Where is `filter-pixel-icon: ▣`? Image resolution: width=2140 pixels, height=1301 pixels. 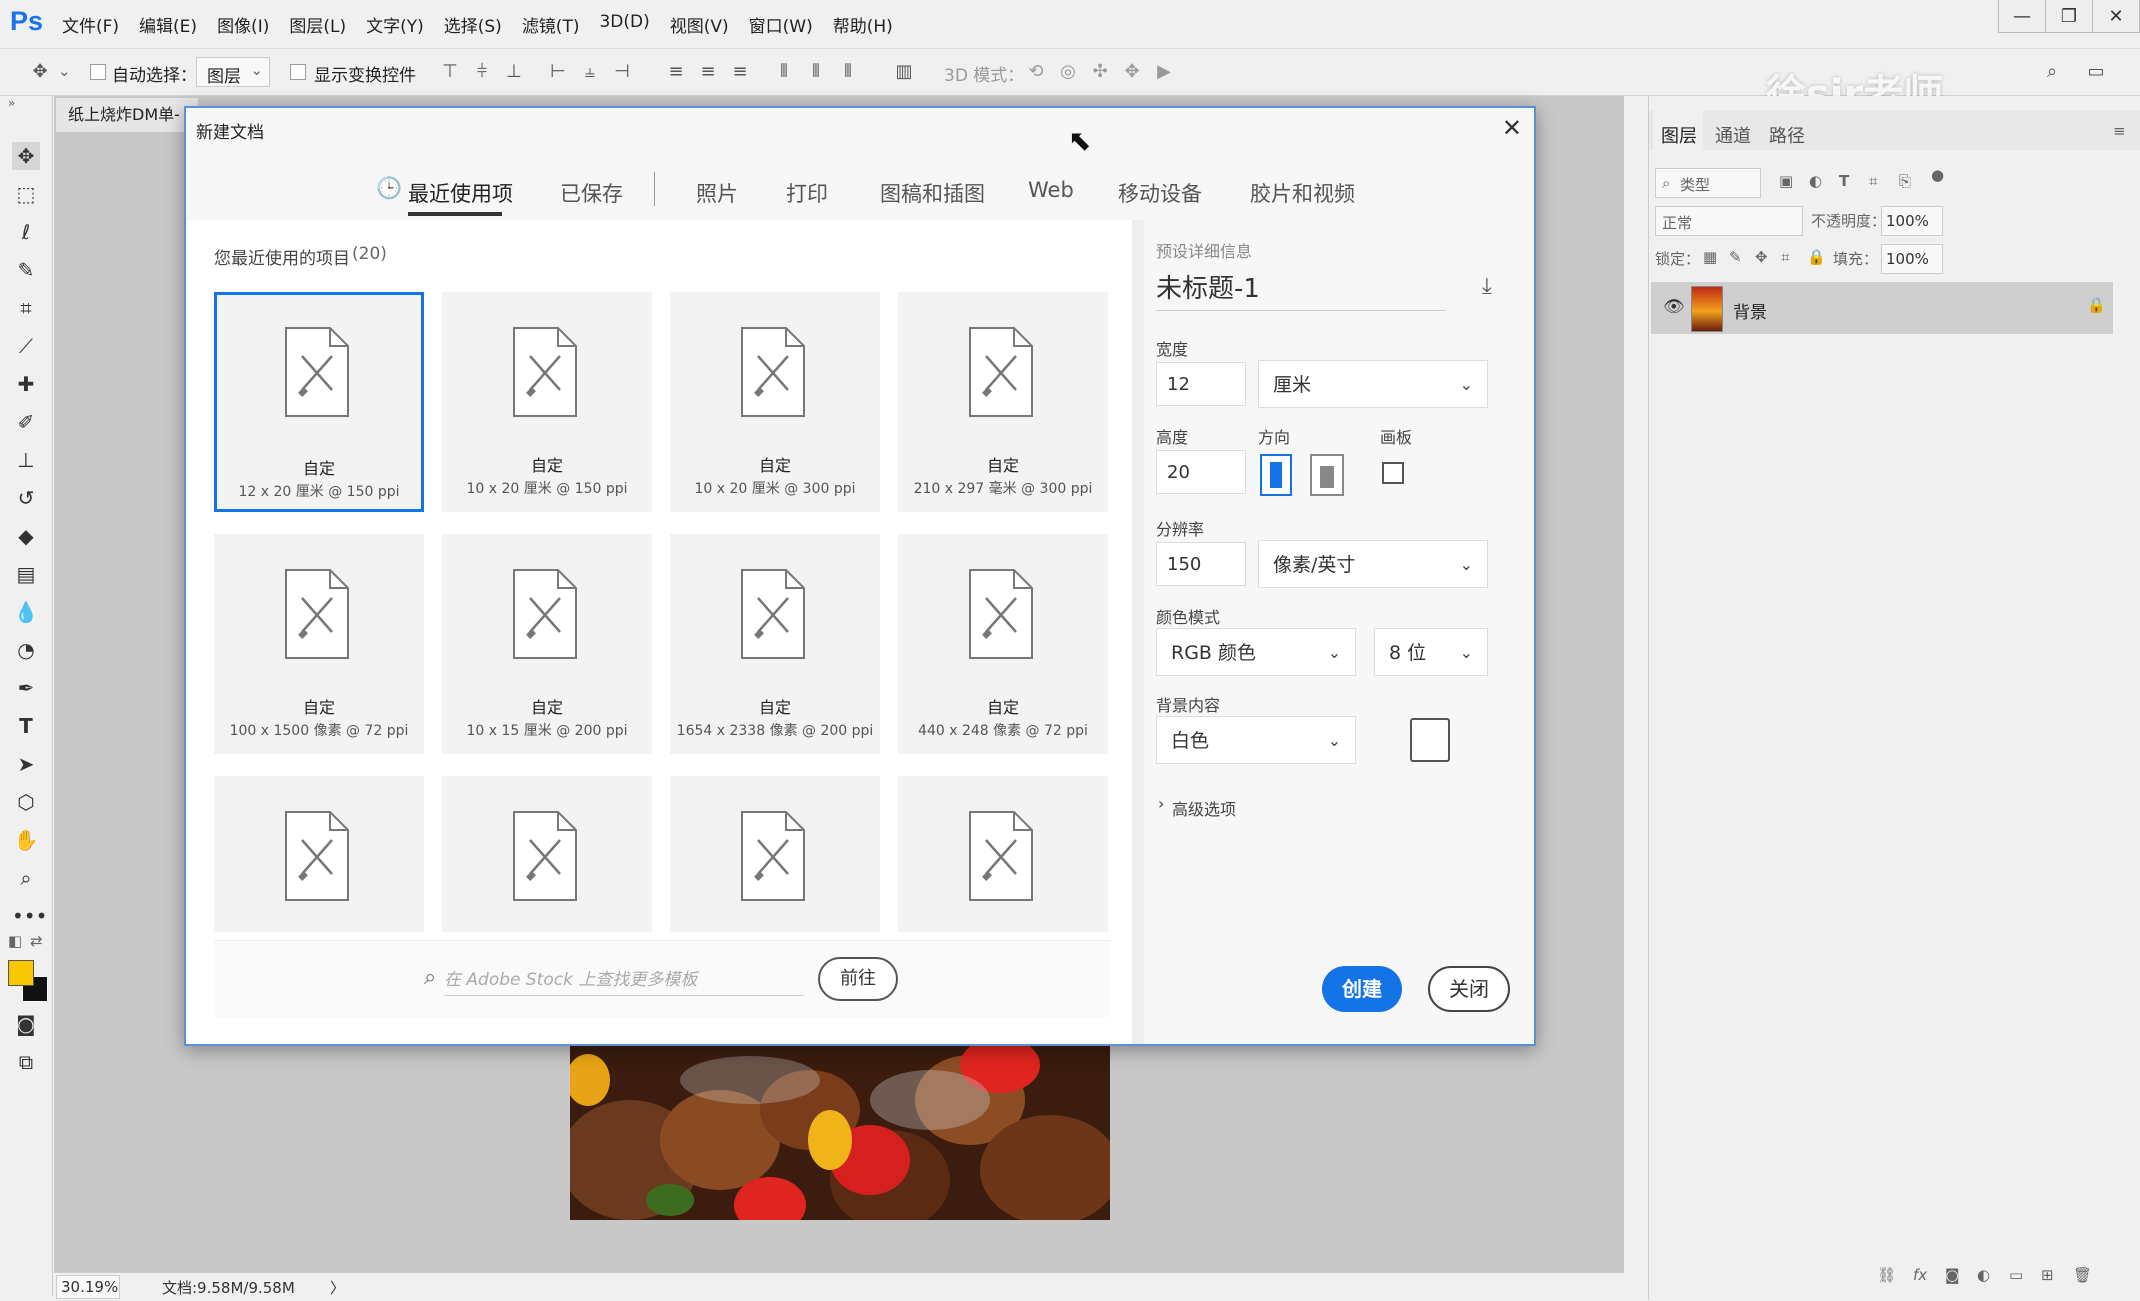
filter-pixel-icon: ▣ is located at coordinates (1786, 181).